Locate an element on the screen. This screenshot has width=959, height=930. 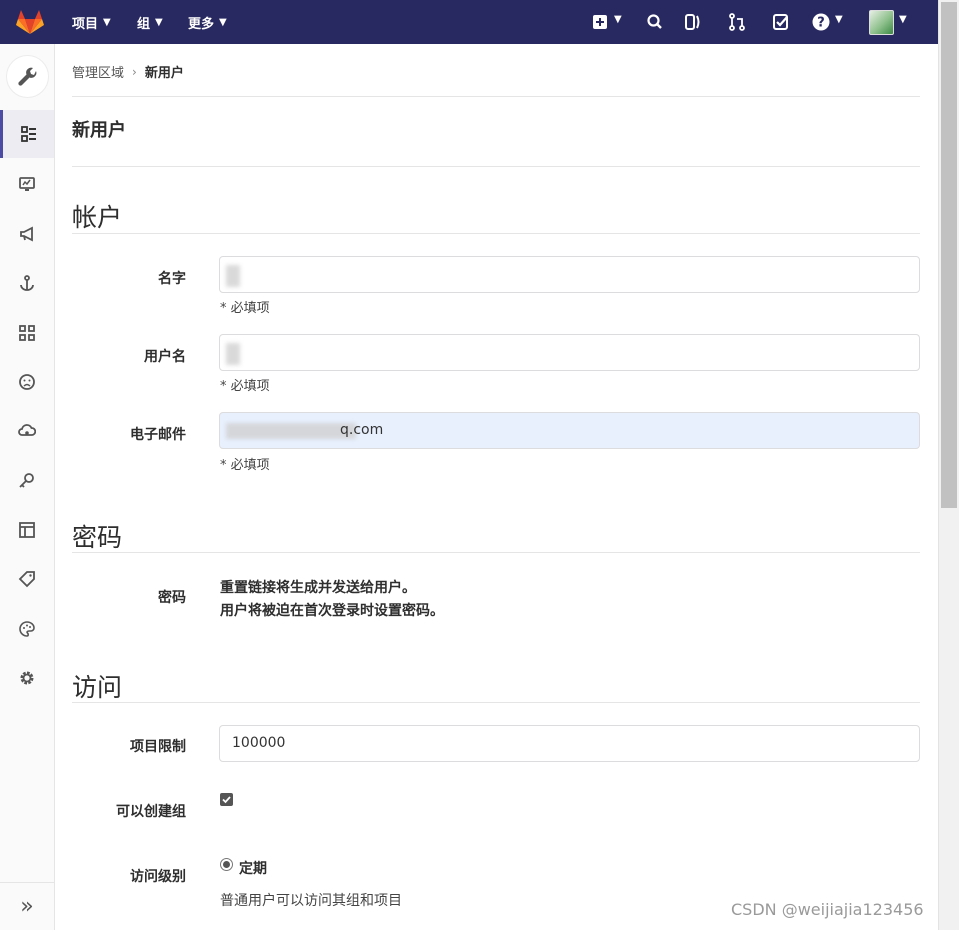
password-label: 密码 is located at coordinates (172, 598).